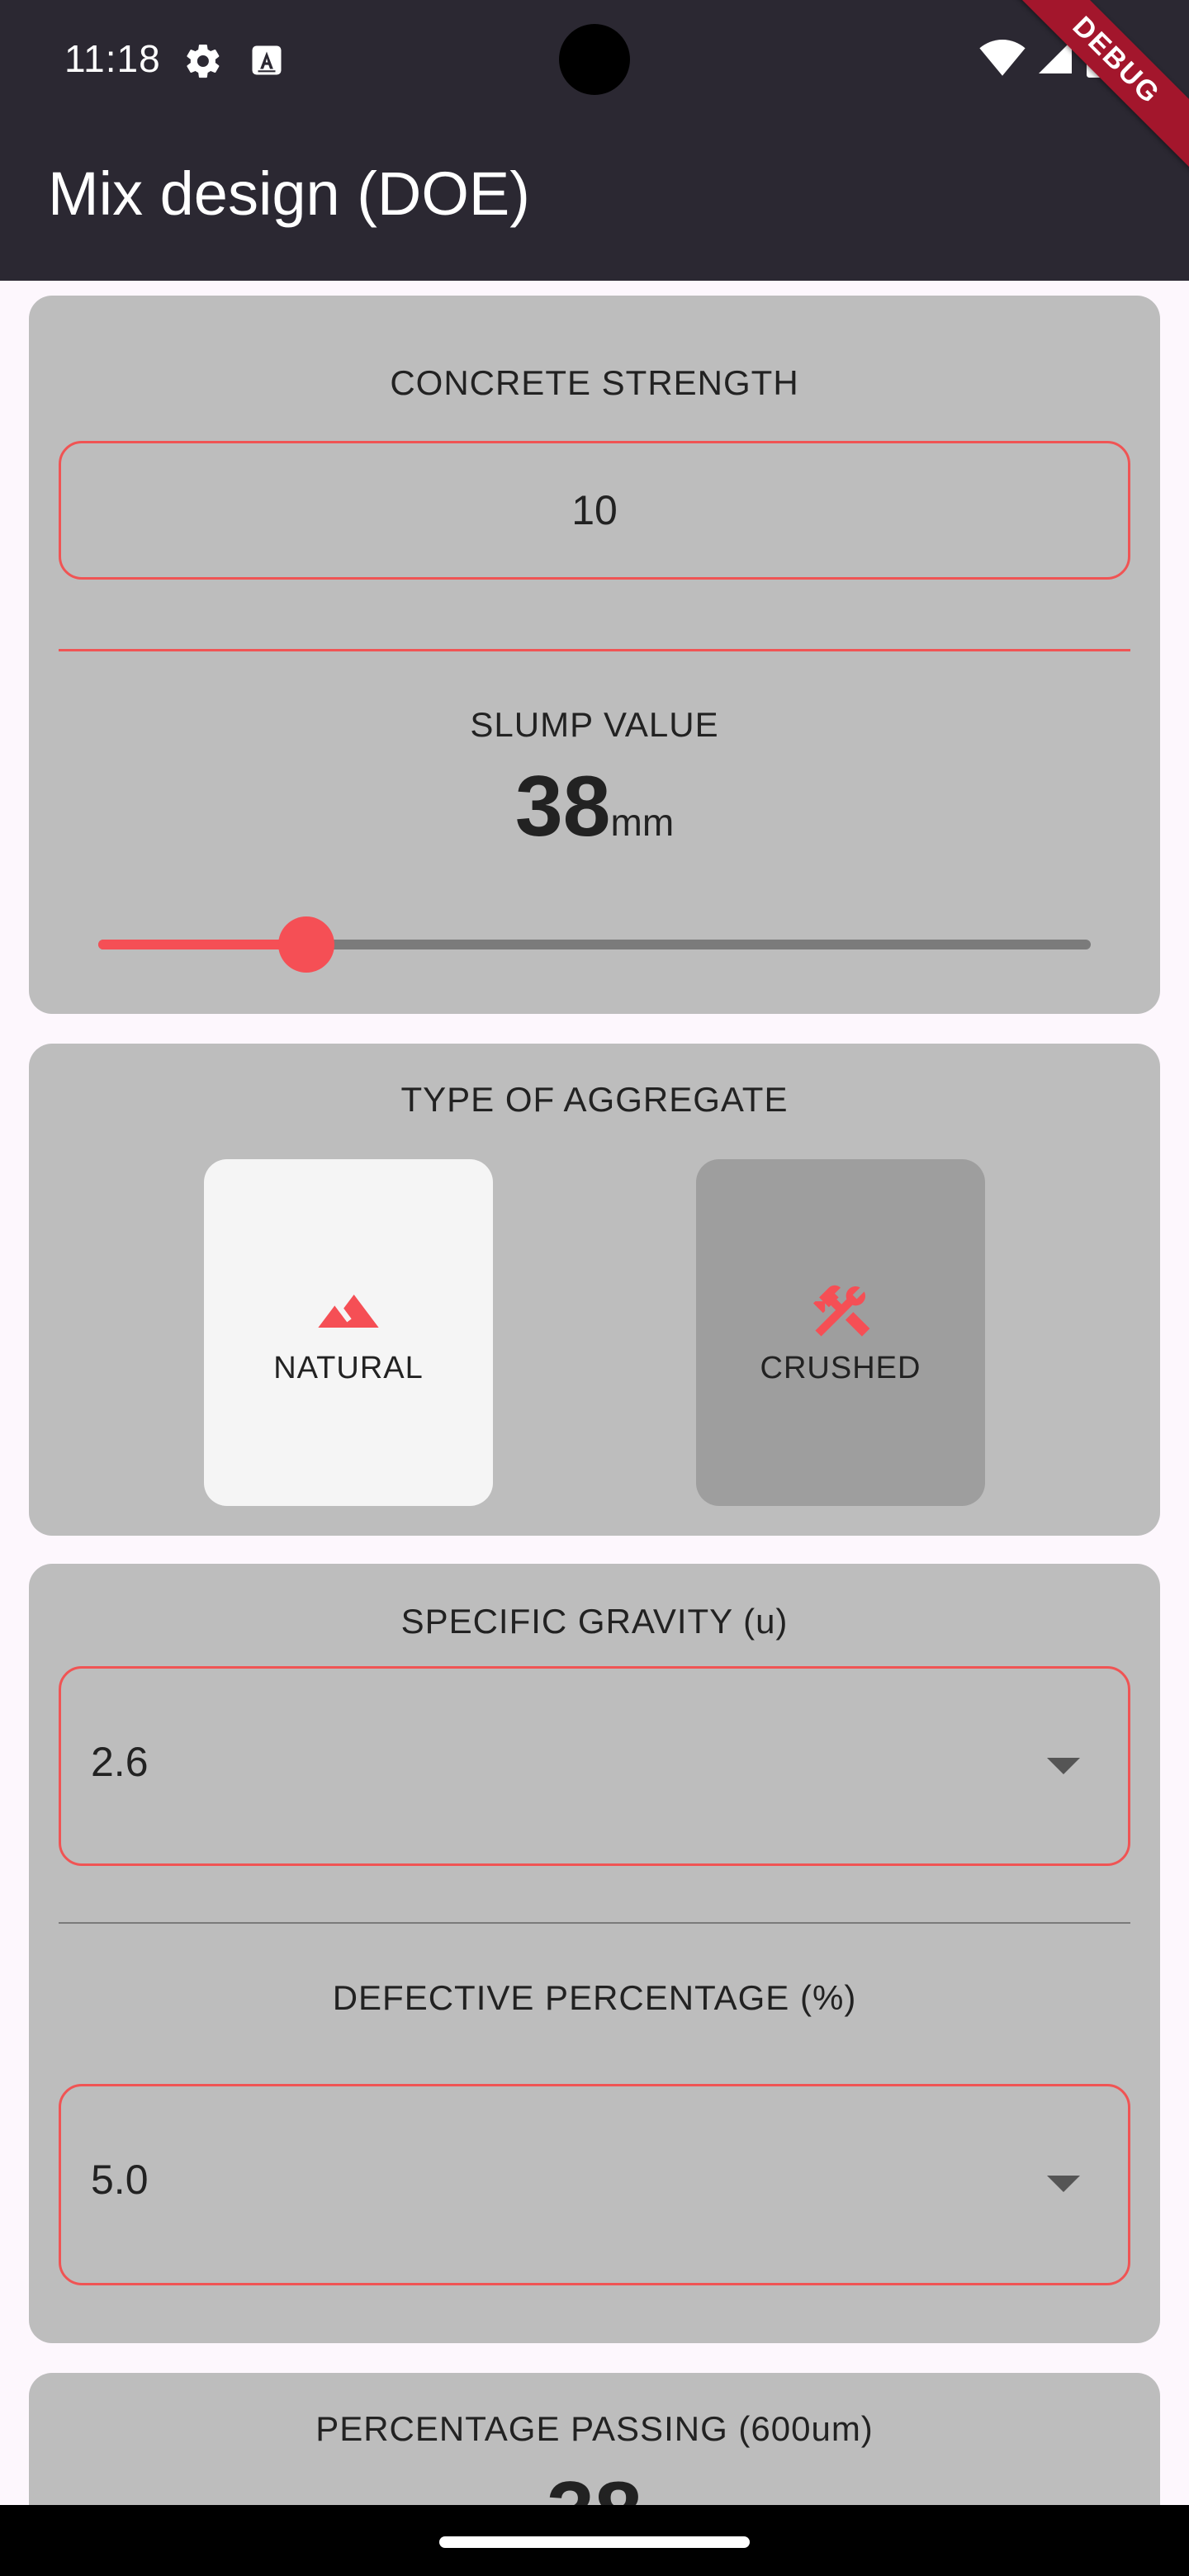 Image resolution: width=1189 pixels, height=2576 pixels. What do you see at coordinates (594, 2428) in the screenshot?
I see `percentage-passing-title: PERCENTAGE PASSING (600um)` at bounding box center [594, 2428].